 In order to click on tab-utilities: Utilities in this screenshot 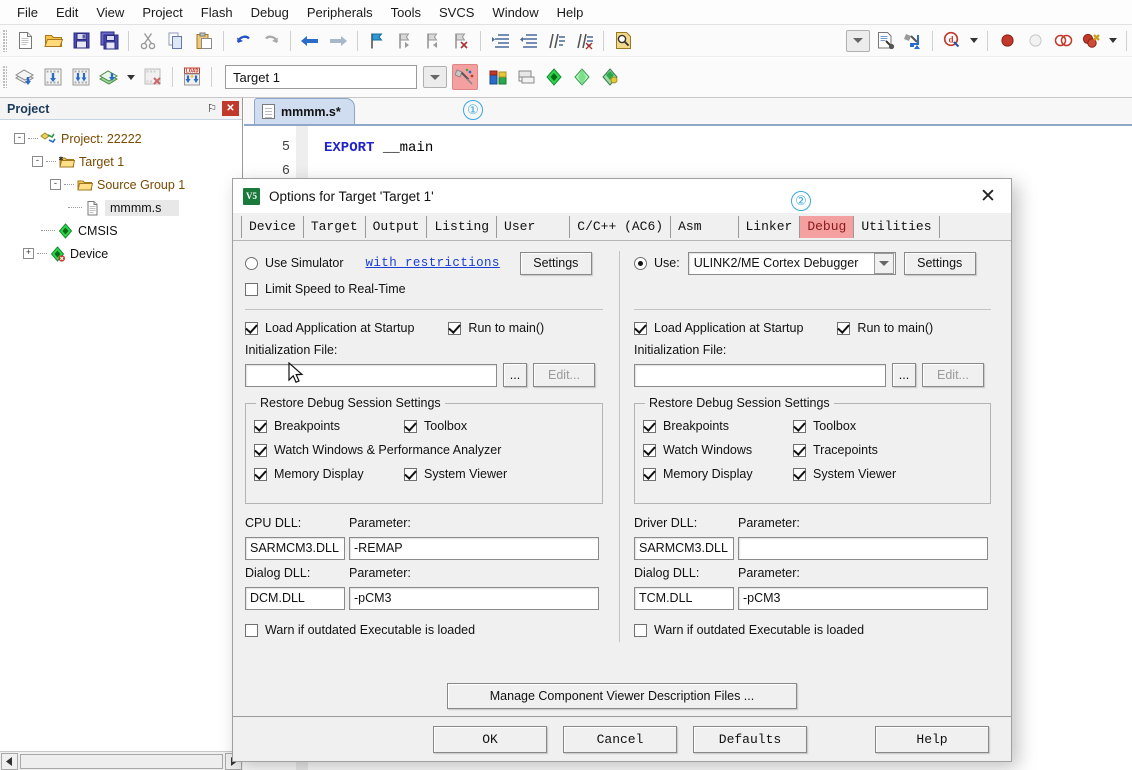, I will do `click(897, 226)`.